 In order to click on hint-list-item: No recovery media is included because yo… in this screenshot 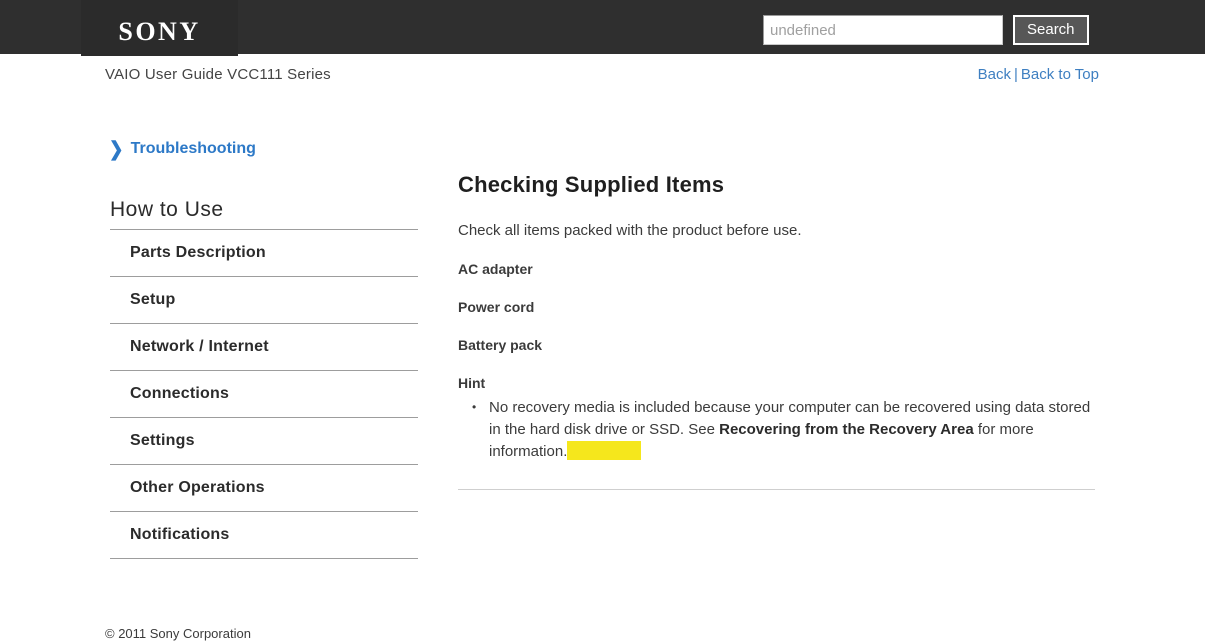, I will do `click(776, 429)`.